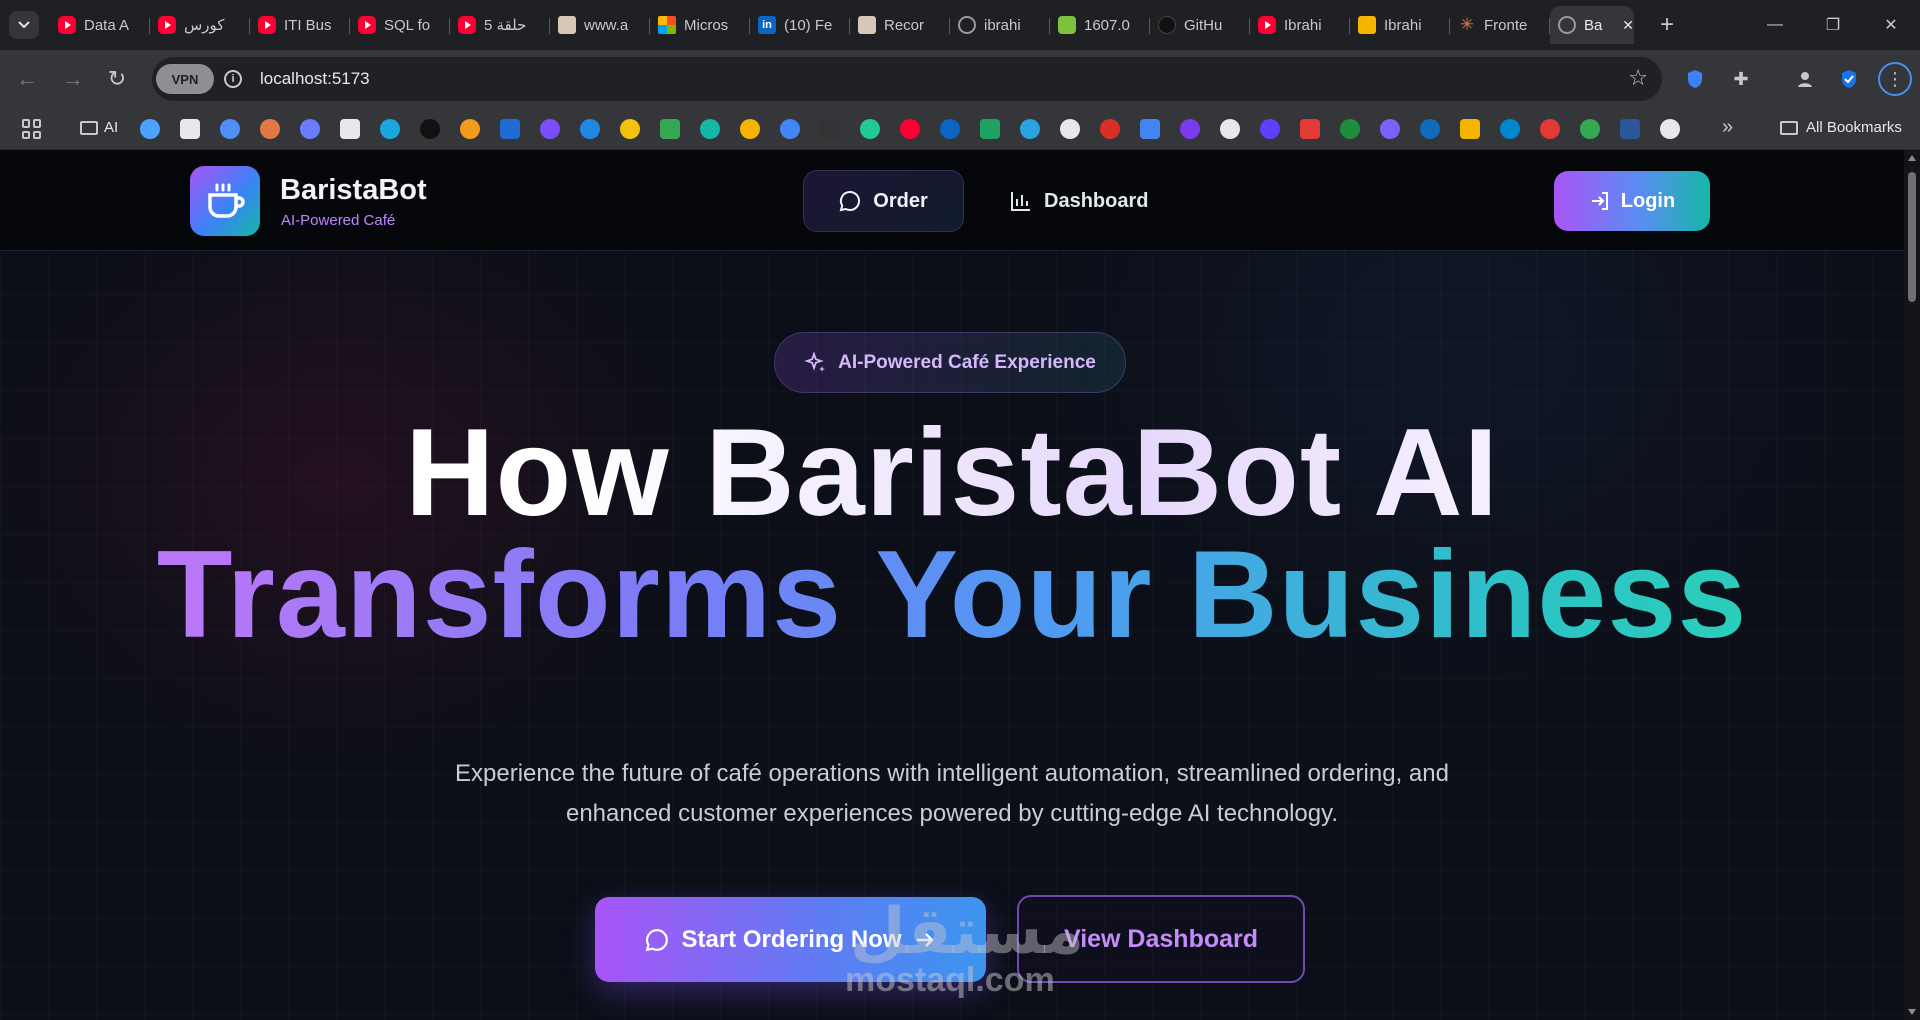  I want to click on browser-tab: www.a, so click(600, 25).